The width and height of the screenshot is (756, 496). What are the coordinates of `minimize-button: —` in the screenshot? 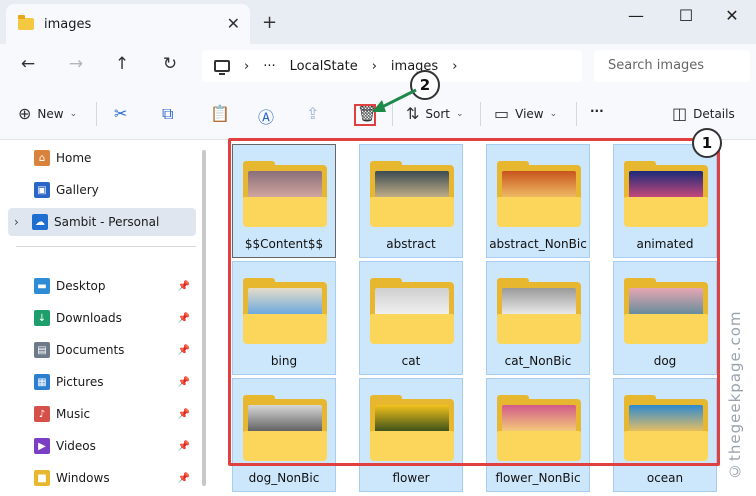 It's located at (636, 15).